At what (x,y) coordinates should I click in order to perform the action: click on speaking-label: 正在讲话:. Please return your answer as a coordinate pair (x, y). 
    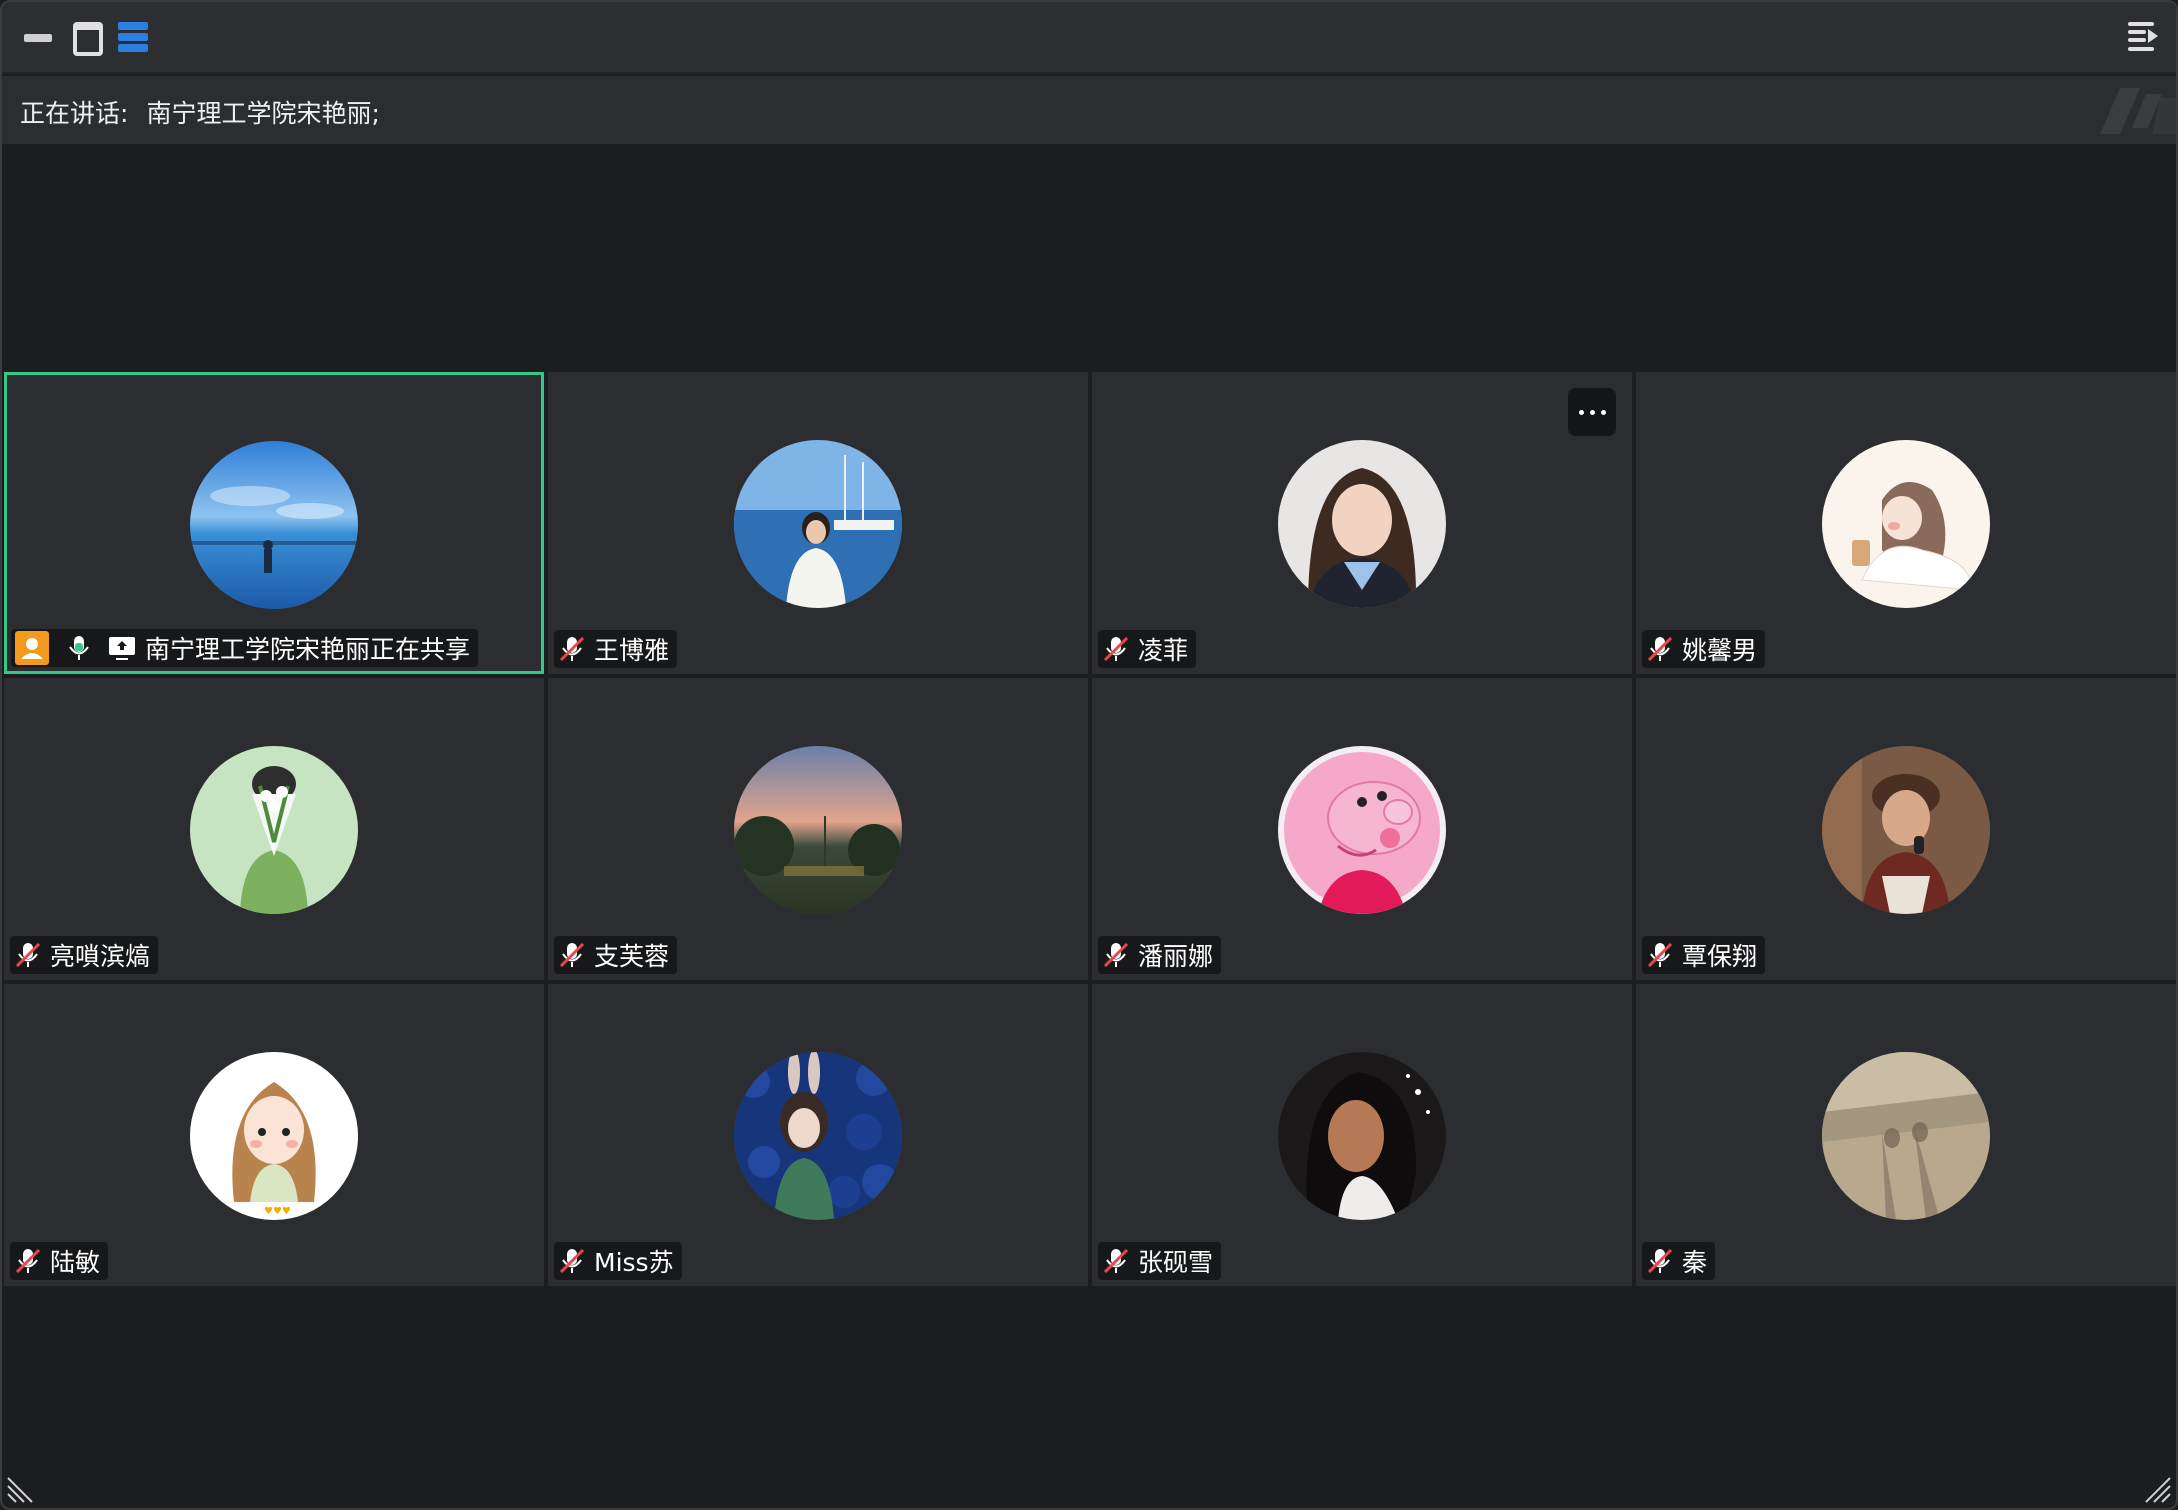
    Looking at the image, I should click on (74, 113).